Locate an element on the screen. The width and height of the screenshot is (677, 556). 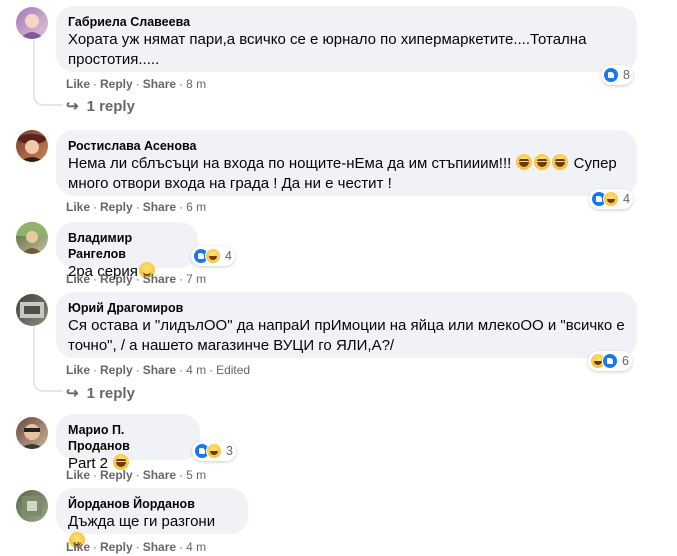
comment-text-part: Дъжда ще ги разгони is located at coordinates (142, 521).